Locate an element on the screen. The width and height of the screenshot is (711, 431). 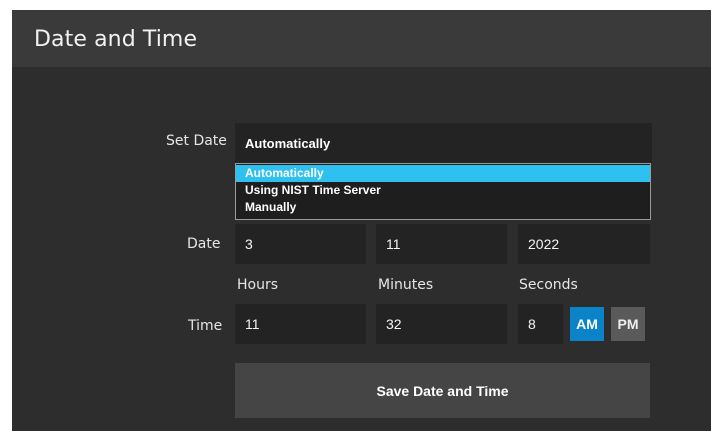
set-date-select: Automatically is located at coordinates (443, 143).